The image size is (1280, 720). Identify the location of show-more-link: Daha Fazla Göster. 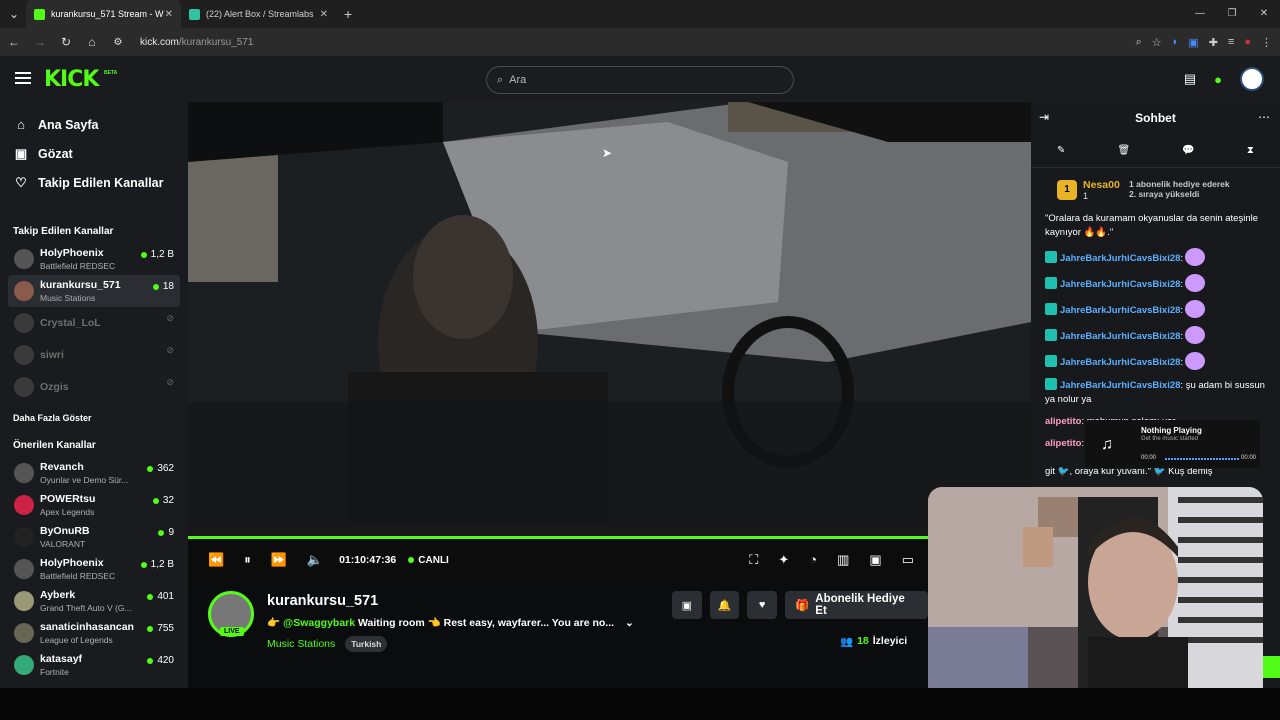
(94, 418).